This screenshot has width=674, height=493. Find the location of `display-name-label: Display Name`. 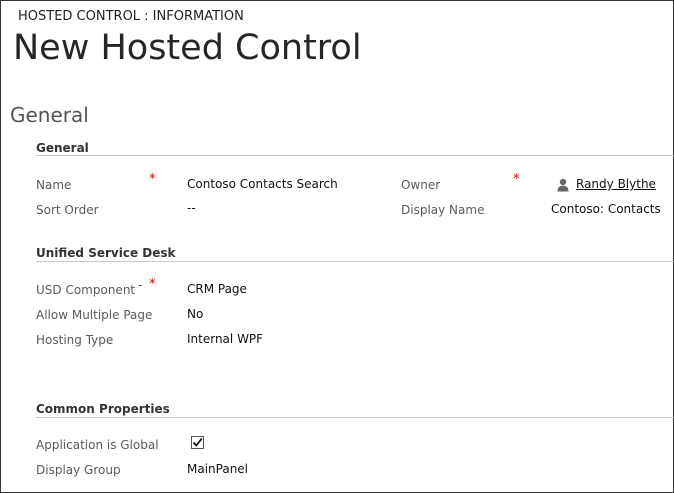

display-name-label: Display Name is located at coordinates (443, 210).